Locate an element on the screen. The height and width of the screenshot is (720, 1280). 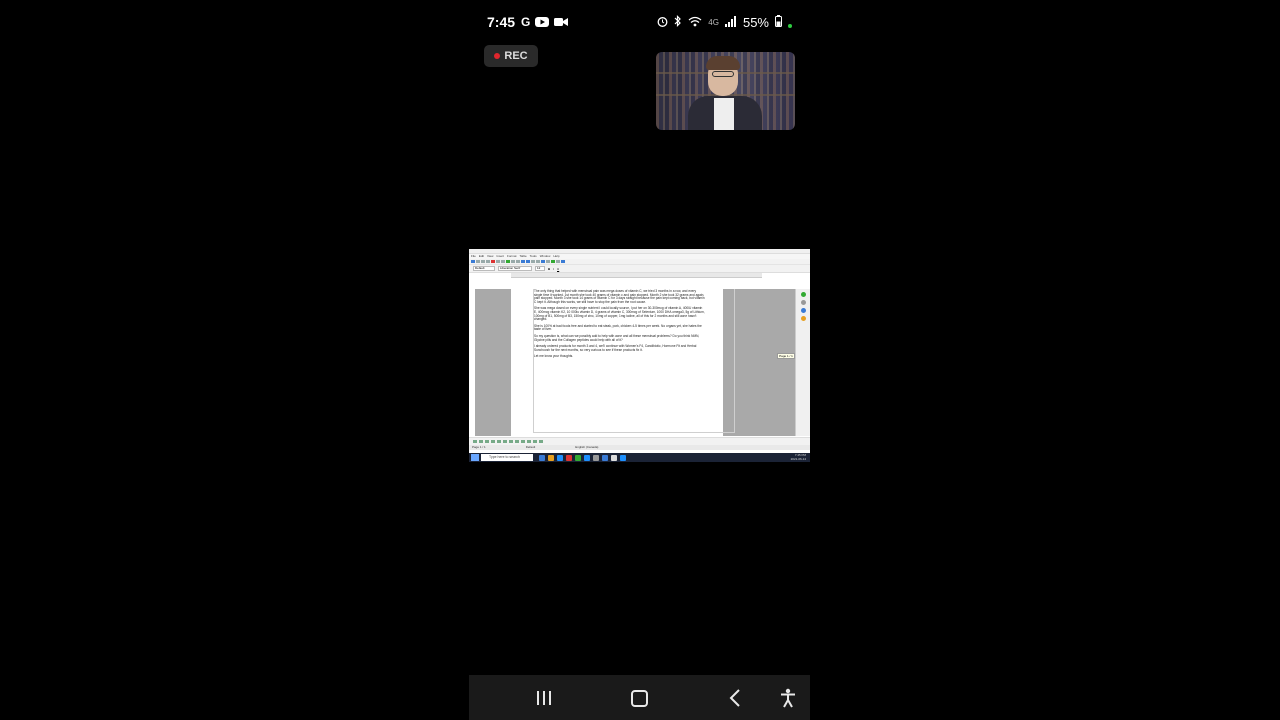
status-bar: 7:45 G 4G 55% is located at coordinates (639, 22).